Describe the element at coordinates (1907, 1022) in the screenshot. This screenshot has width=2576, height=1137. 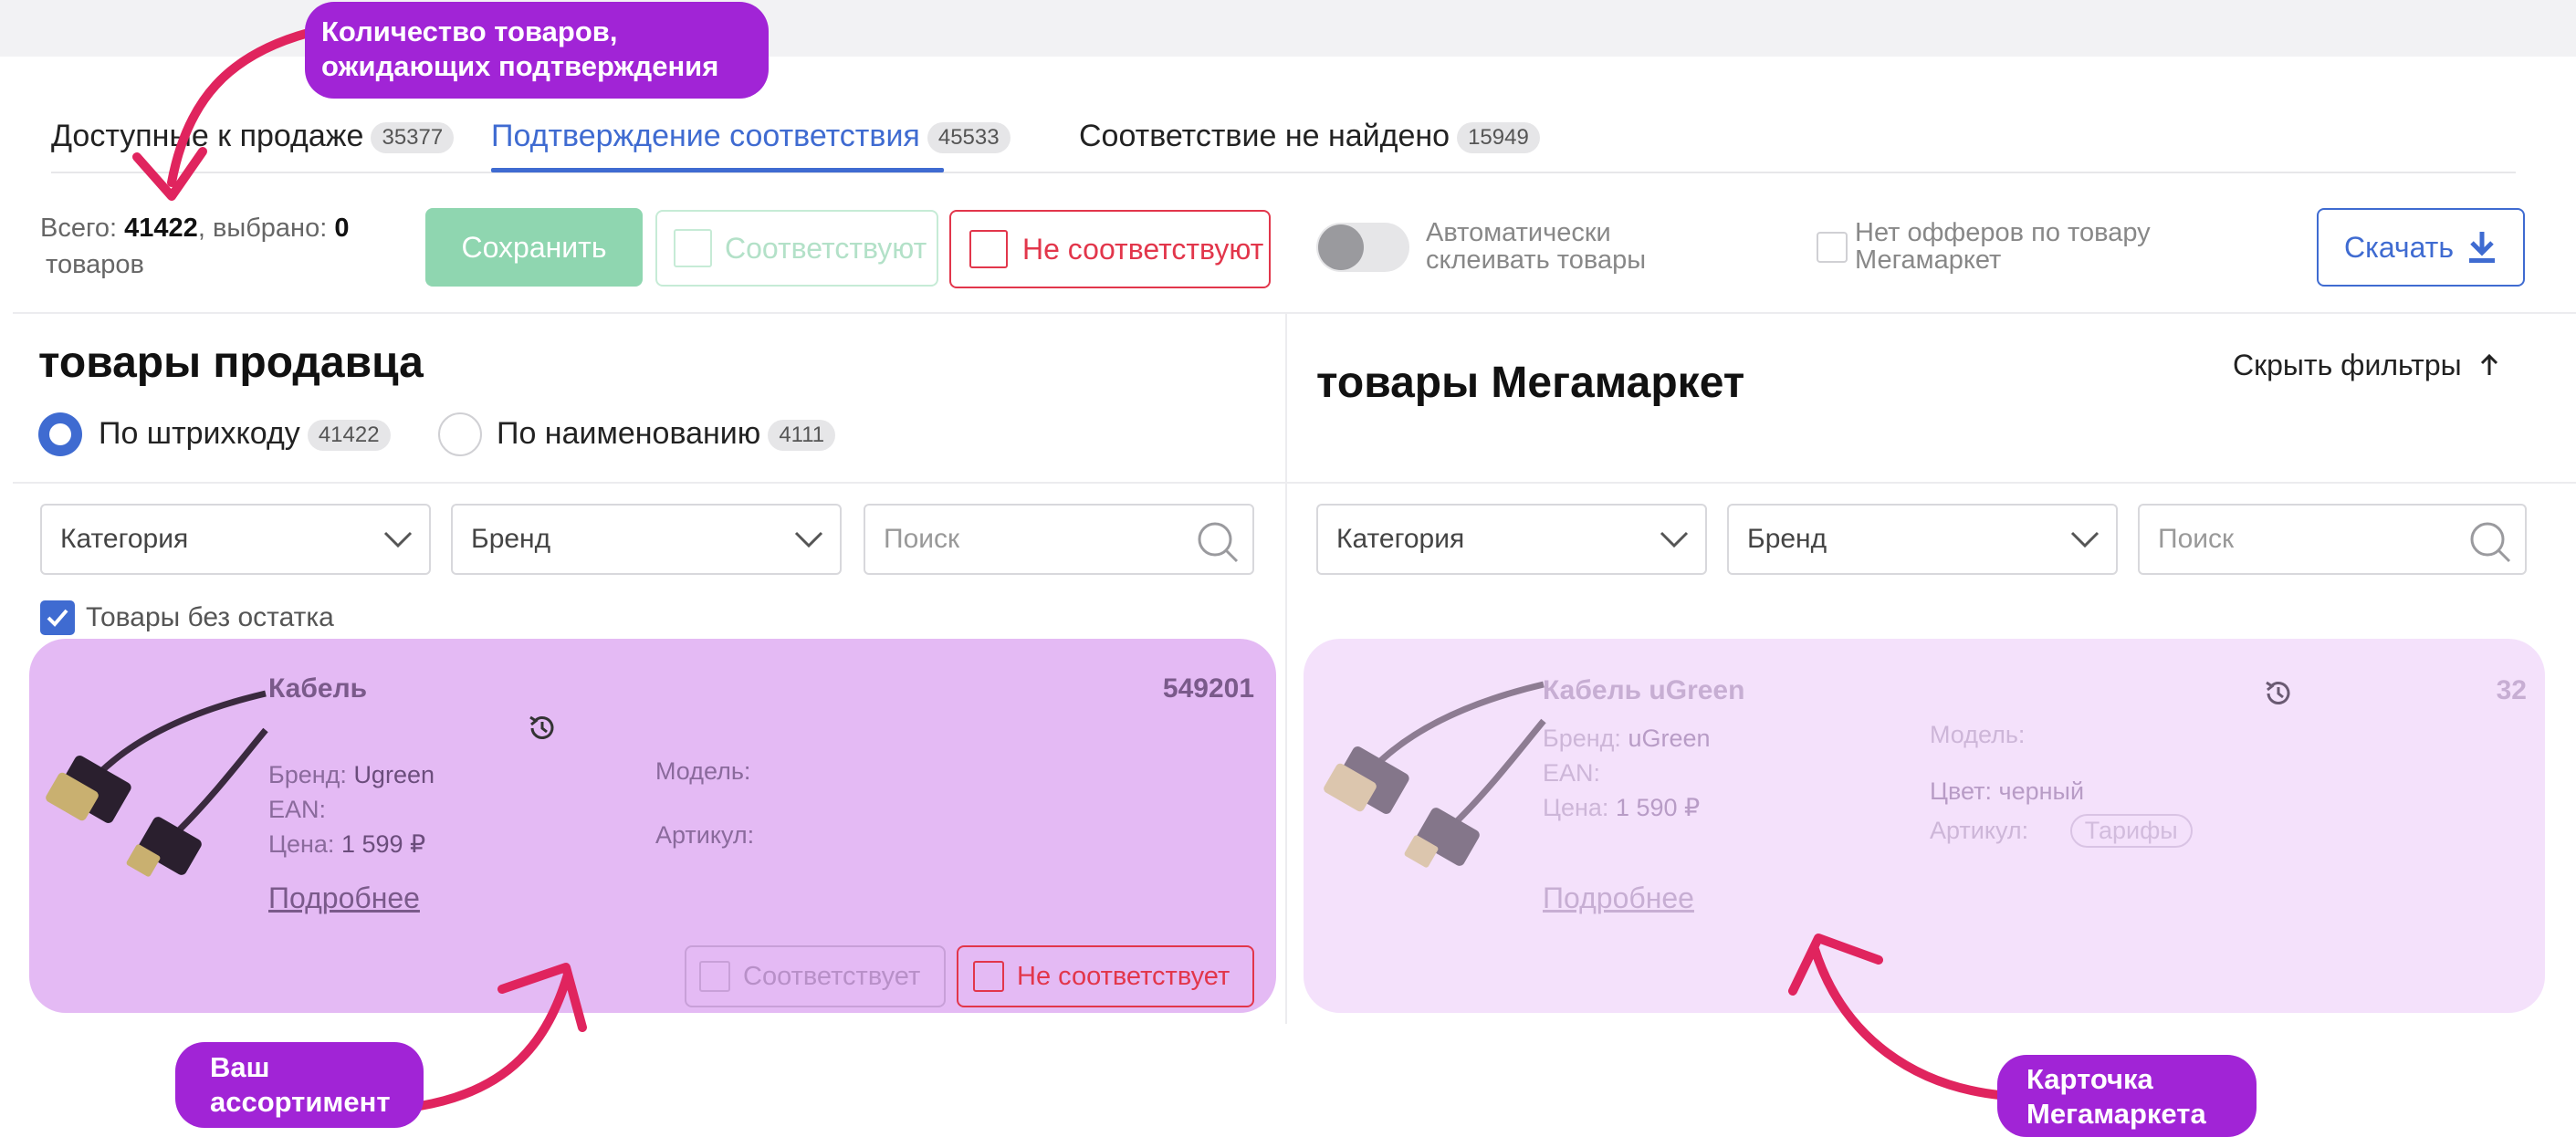
I see `arrow-to-mm-card` at that location.